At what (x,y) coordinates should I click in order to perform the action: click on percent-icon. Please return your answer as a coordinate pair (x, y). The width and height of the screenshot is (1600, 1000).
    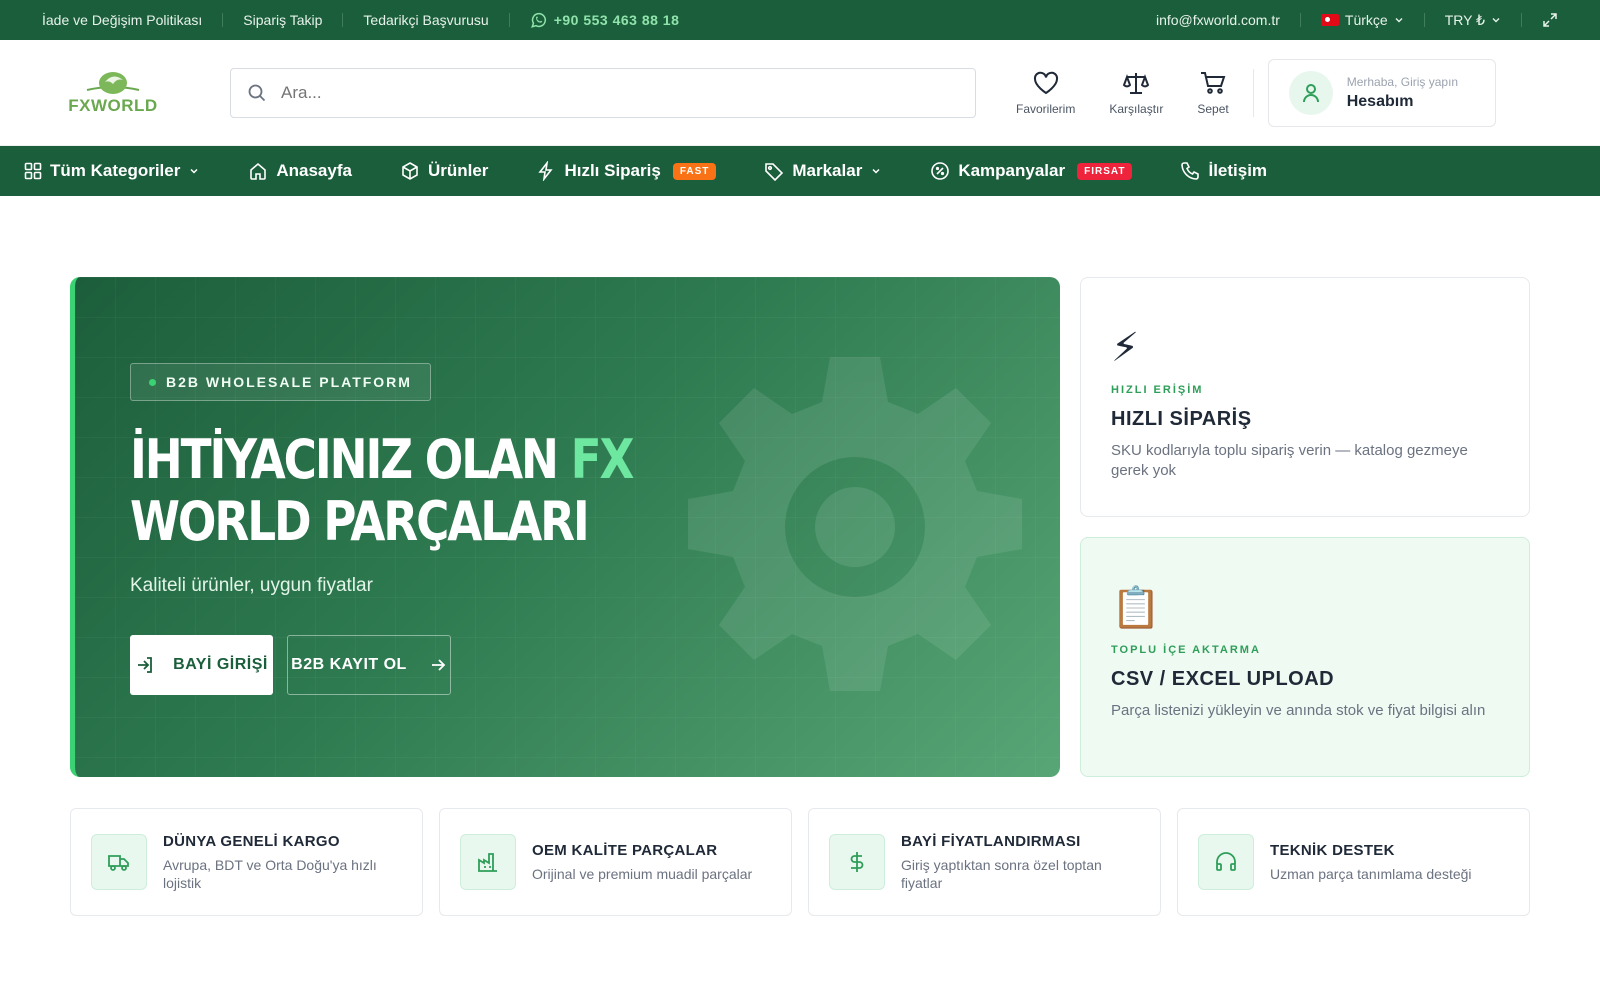
    Looking at the image, I should click on (940, 171).